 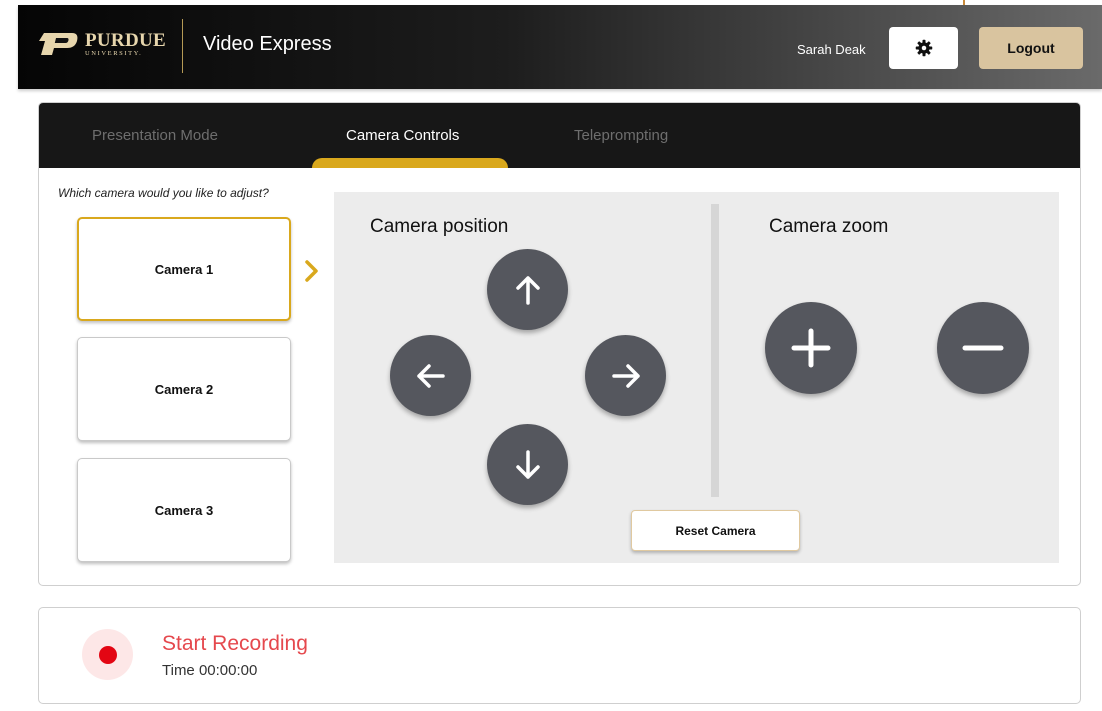 I want to click on purdue-logo: PURDUE UNIVERSITY., so click(x=102, y=44).